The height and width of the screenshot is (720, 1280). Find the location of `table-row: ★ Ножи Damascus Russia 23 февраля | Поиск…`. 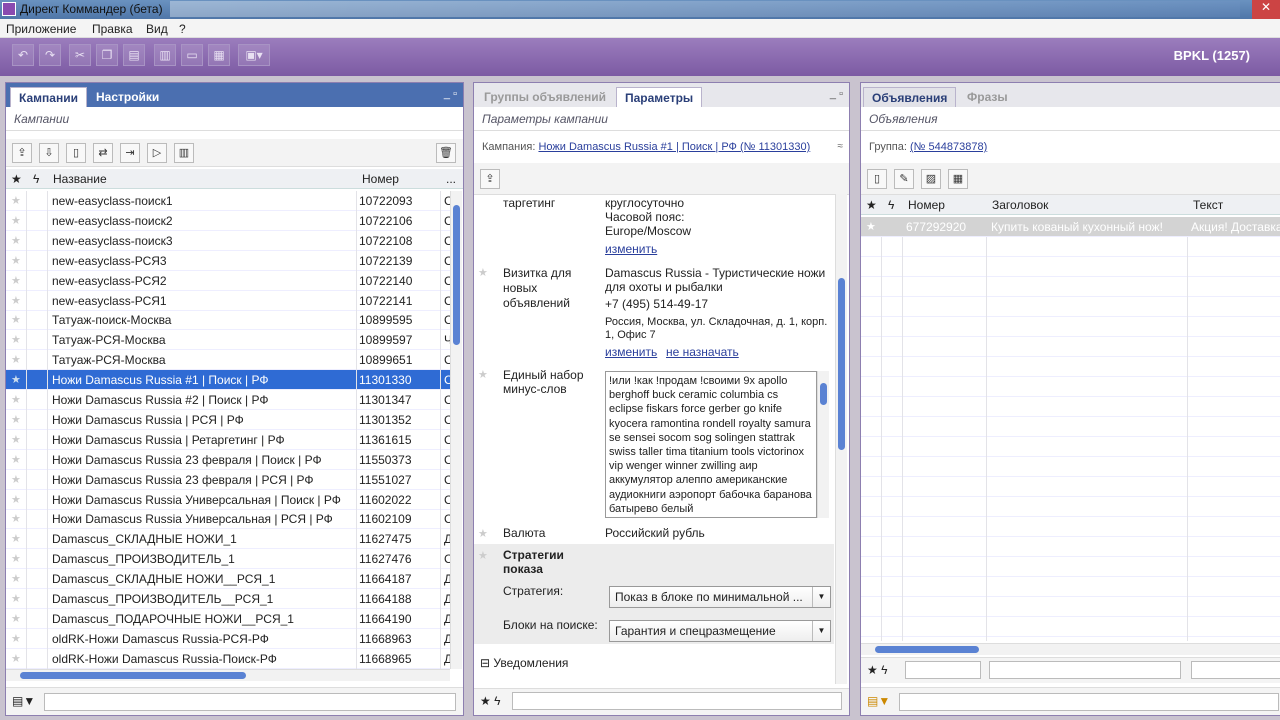

table-row: ★ Ножи Damascus Russia 23 февраля | Поиск… is located at coordinates (228, 460).